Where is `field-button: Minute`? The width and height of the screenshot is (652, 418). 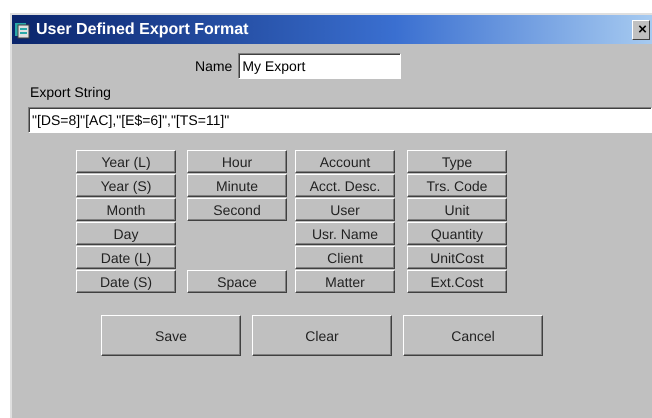
field-button: Minute is located at coordinates (237, 185).